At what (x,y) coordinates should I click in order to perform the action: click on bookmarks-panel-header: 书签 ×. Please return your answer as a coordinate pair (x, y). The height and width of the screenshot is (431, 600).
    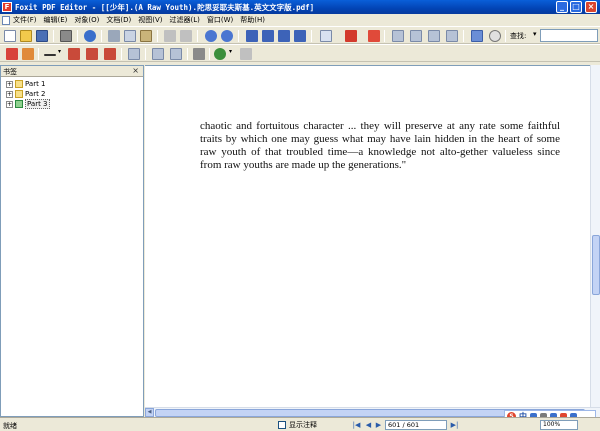
    Looking at the image, I should click on (72, 71).